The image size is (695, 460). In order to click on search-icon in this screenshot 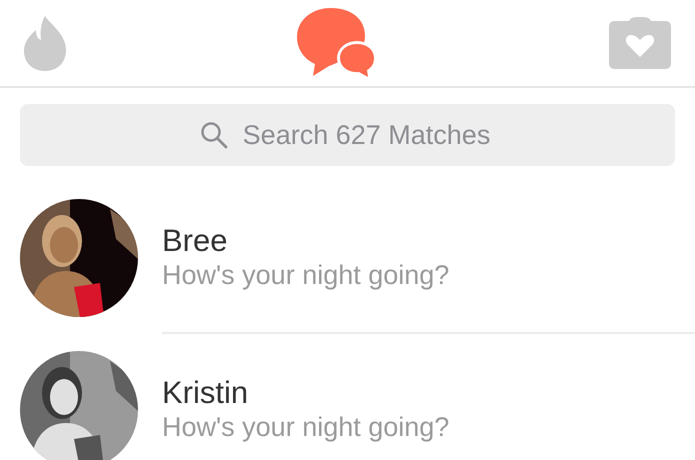, I will do `click(214, 135)`.